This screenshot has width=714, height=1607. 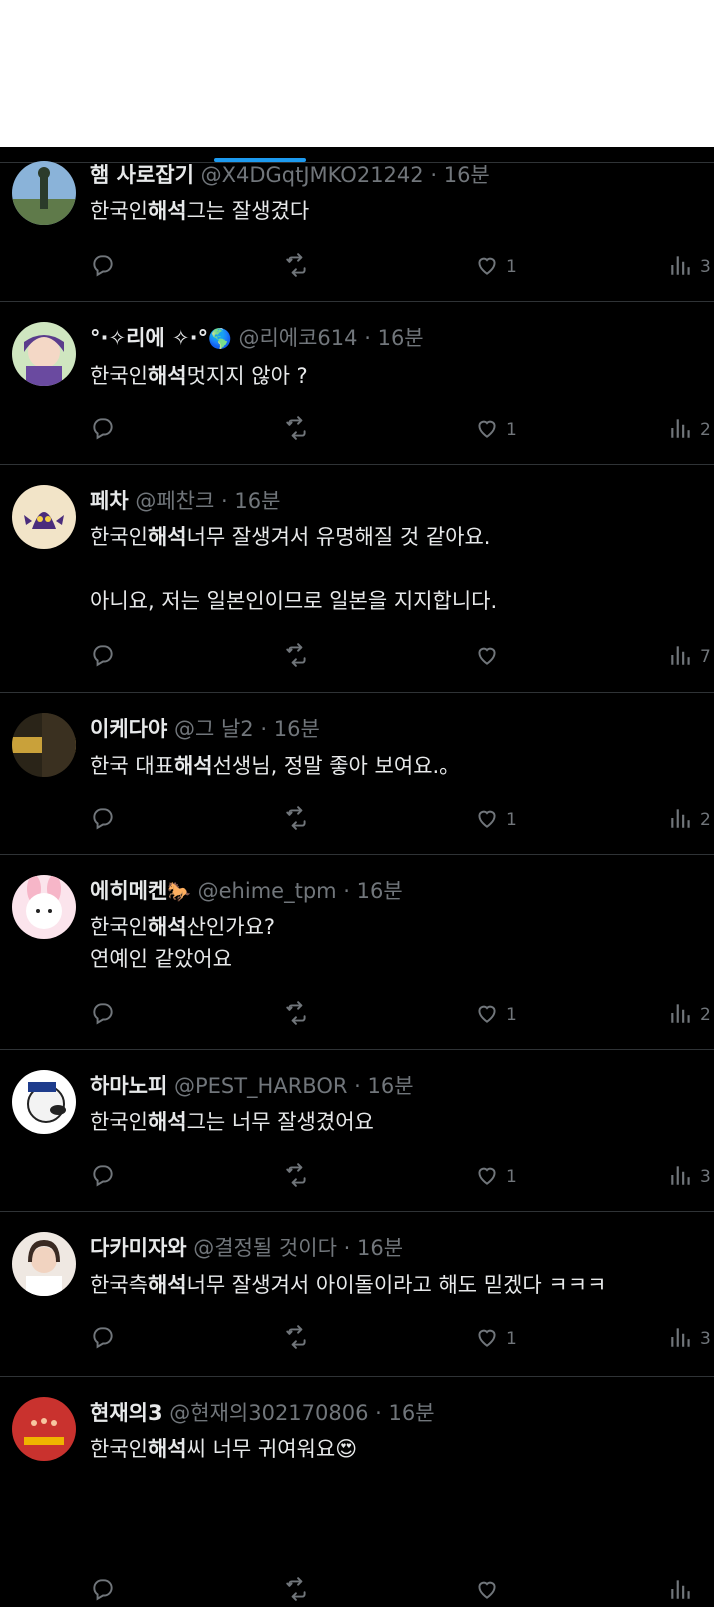 I want to click on display-name: 에히메켄, so click(x=128, y=891).